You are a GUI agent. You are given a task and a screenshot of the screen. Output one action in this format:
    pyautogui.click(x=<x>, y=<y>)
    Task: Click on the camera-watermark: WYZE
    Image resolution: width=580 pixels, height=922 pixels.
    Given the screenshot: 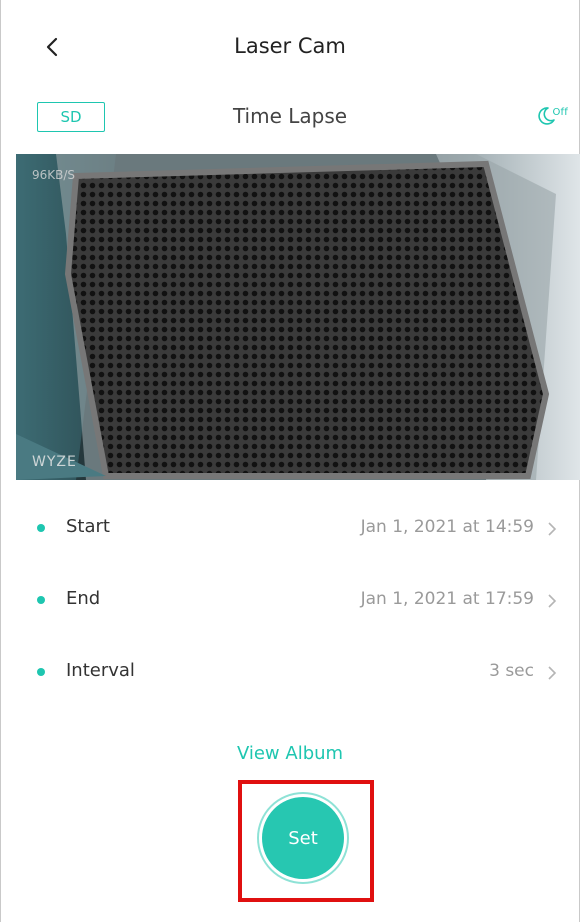 What is the action you would take?
    pyautogui.click(x=54, y=462)
    